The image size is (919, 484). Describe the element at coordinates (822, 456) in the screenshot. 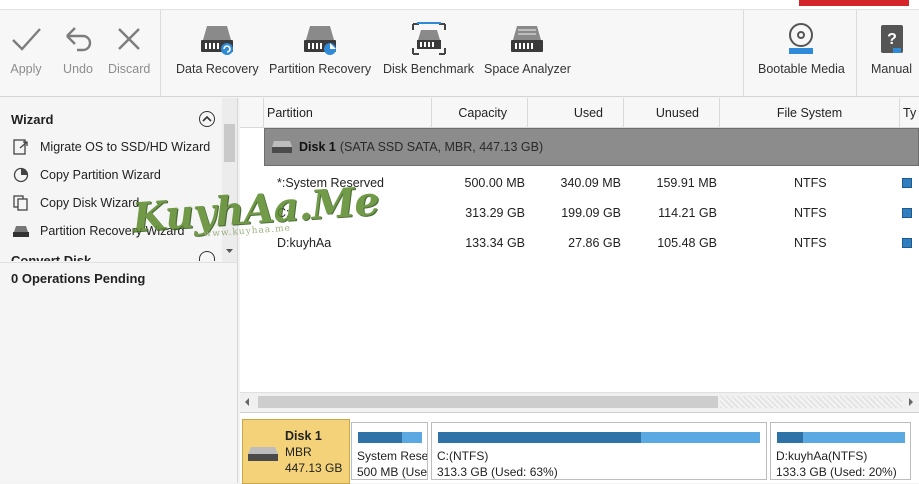

I see `partition-label: D:kuyhAa(NTFS)` at that location.